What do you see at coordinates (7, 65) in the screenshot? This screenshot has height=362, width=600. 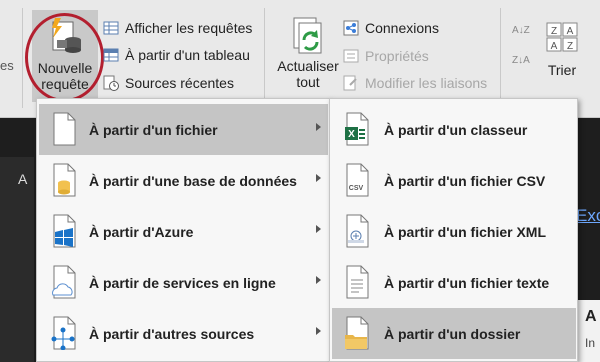 I see `ribbon-left-stub: es` at bounding box center [7, 65].